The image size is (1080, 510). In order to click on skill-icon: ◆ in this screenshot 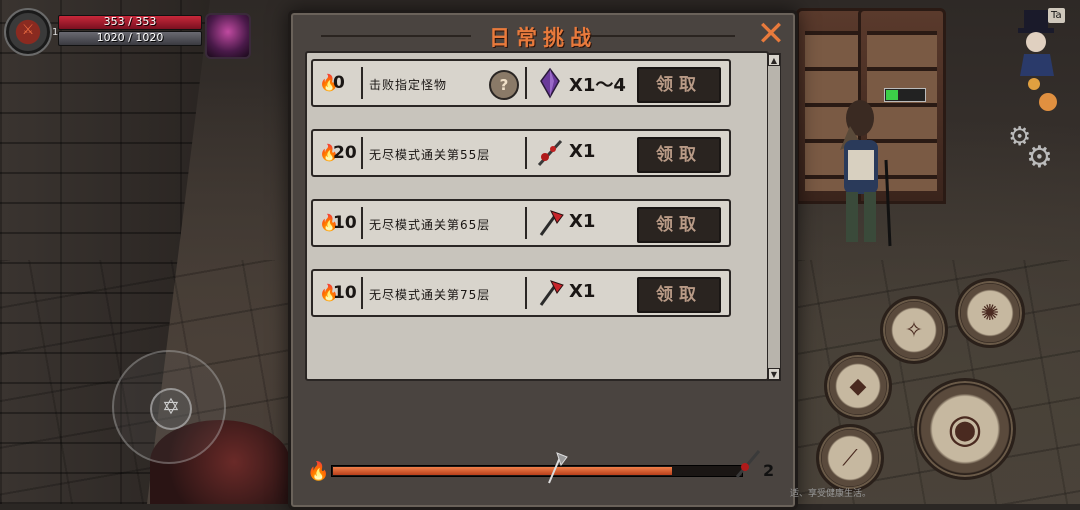, I will do `click(858, 386)`.